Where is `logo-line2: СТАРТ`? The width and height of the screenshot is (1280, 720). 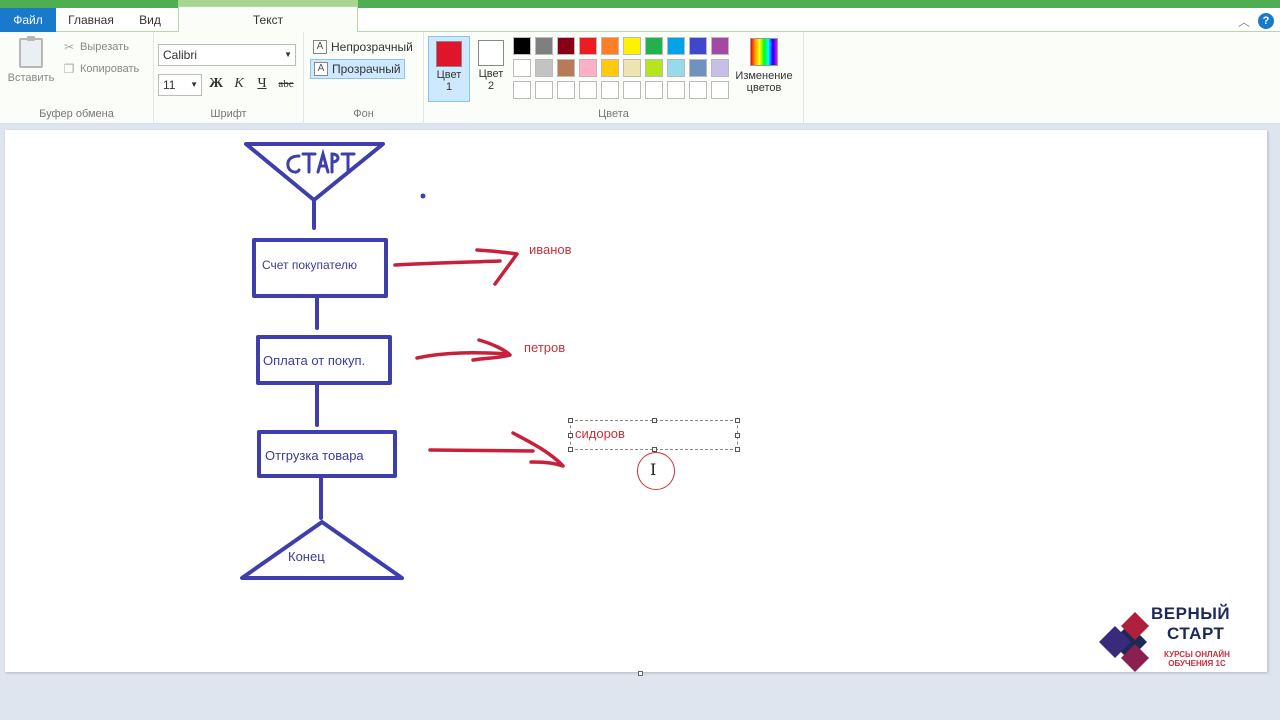 logo-line2: СТАРТ is located at coordinates (1196, 633).